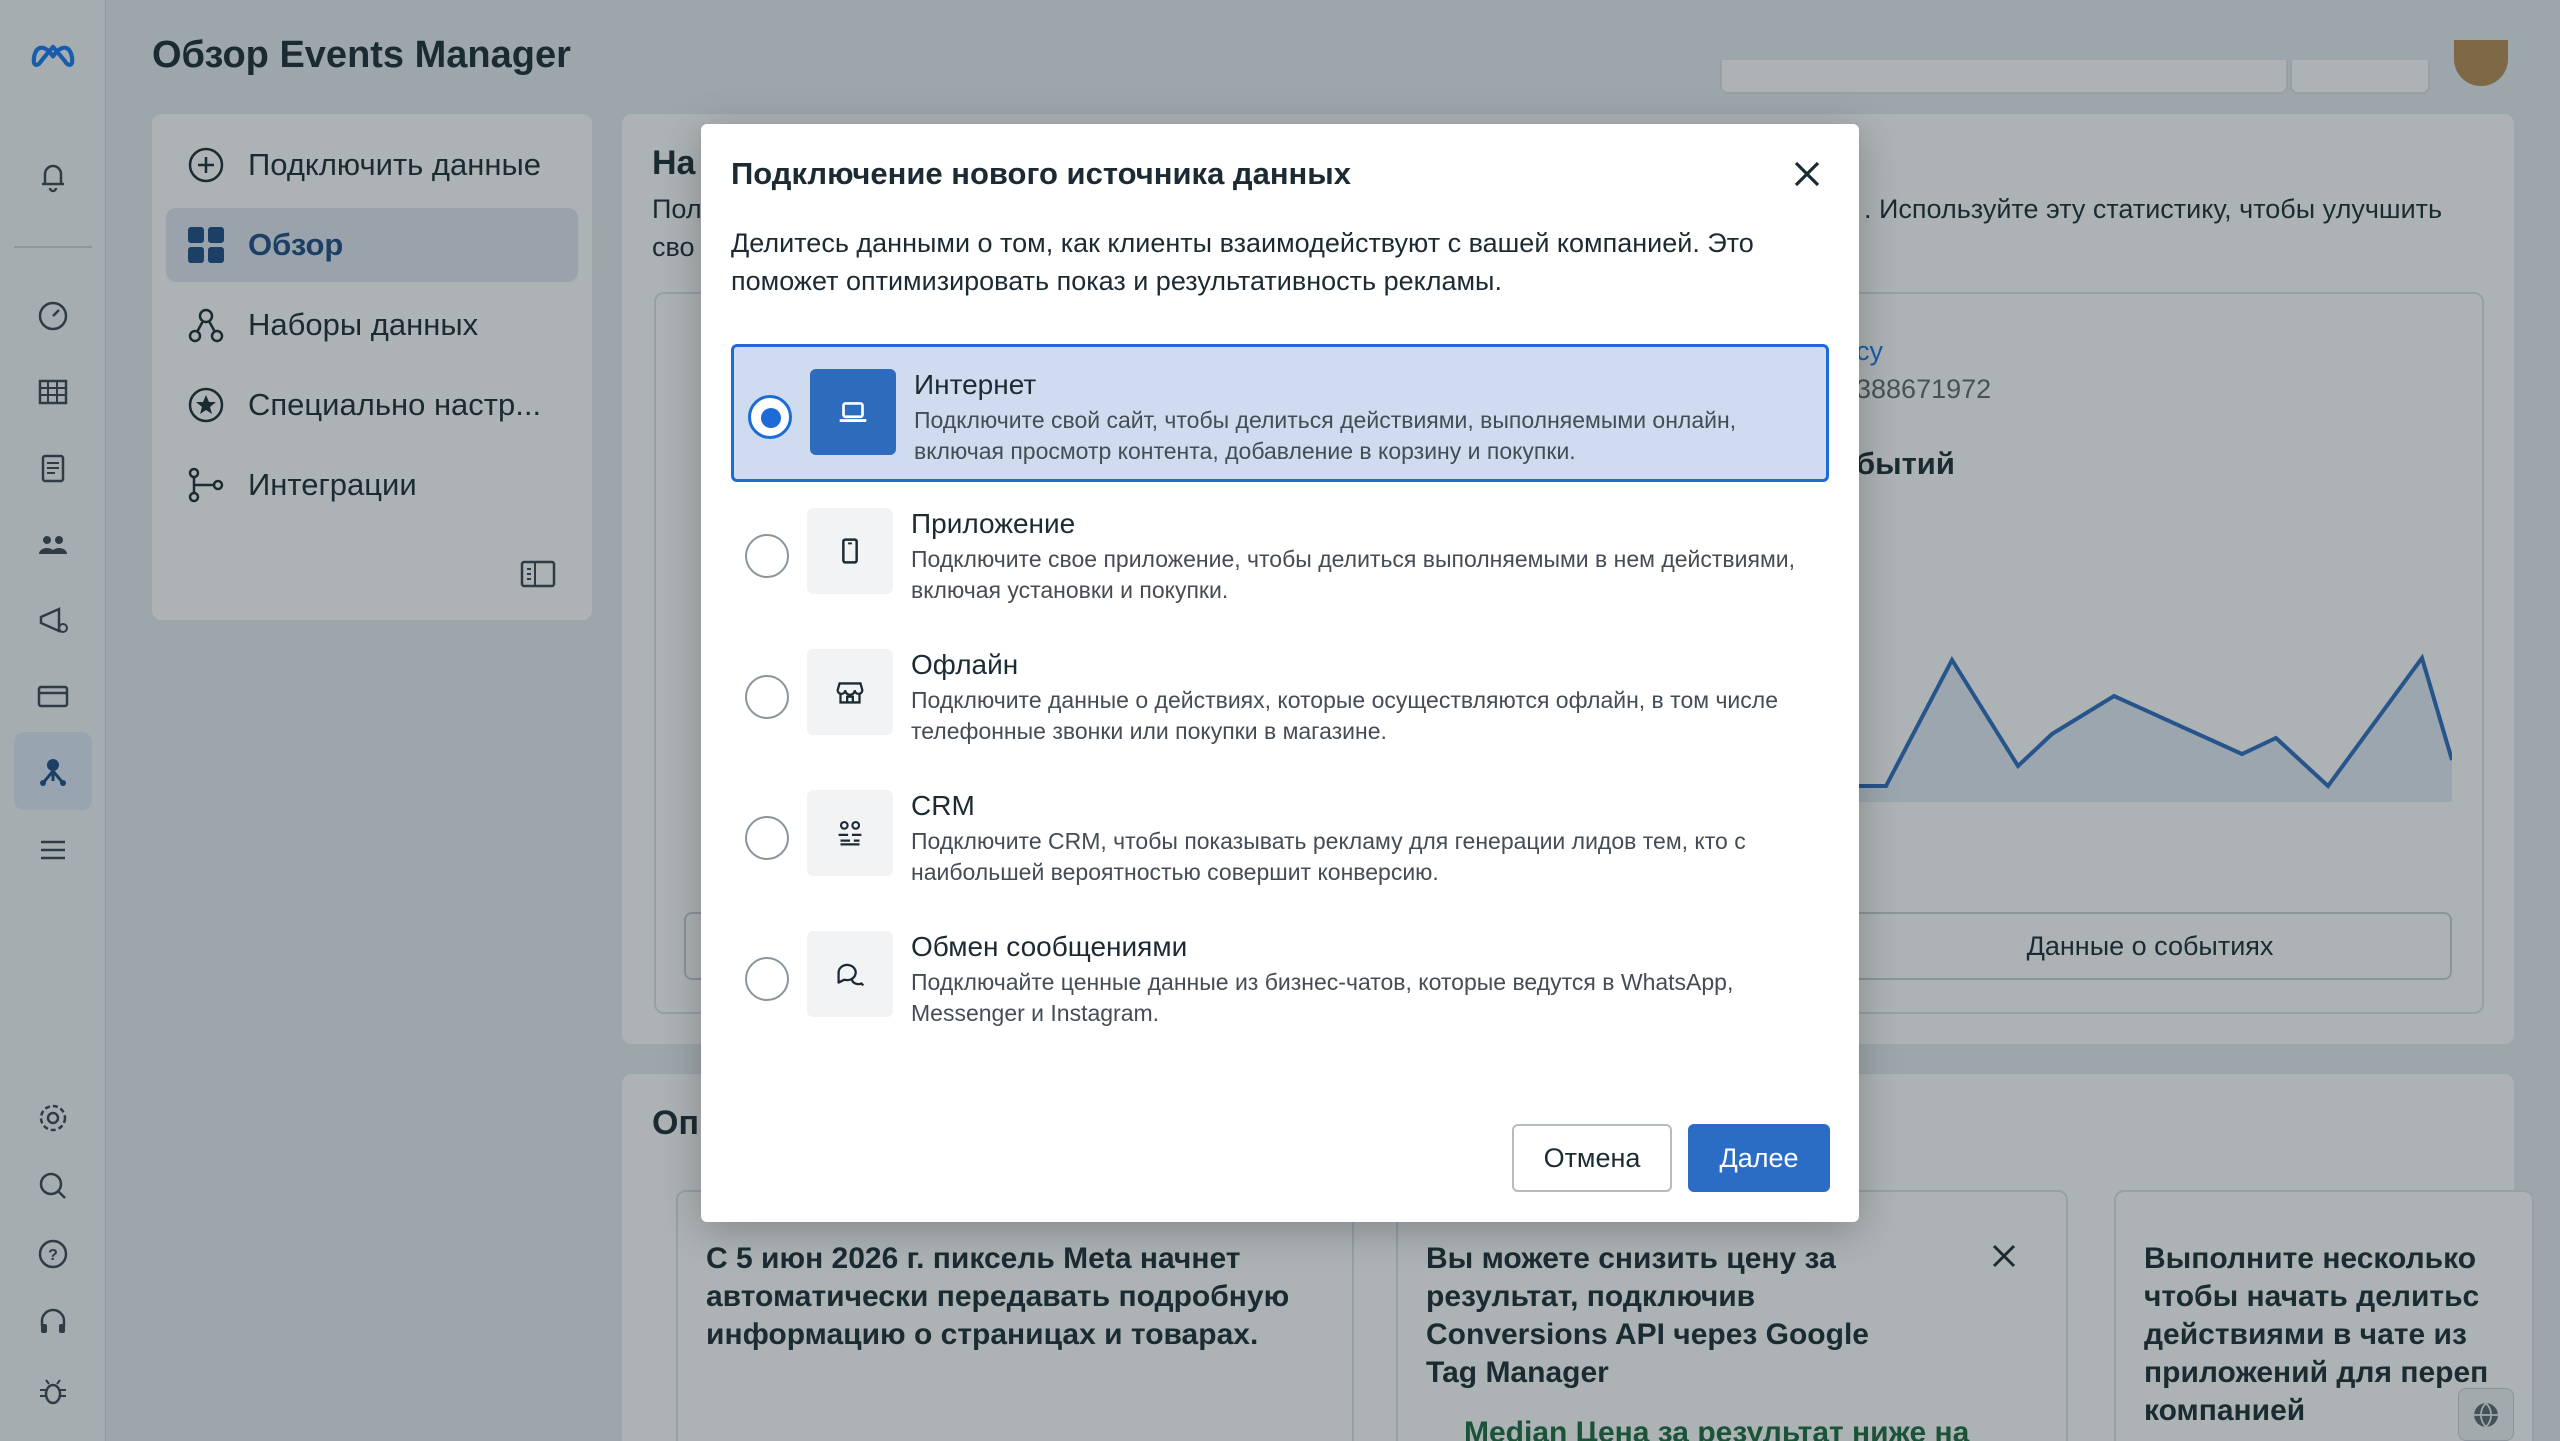  I want to click on option-title: Офлайн, so click(965, 664).